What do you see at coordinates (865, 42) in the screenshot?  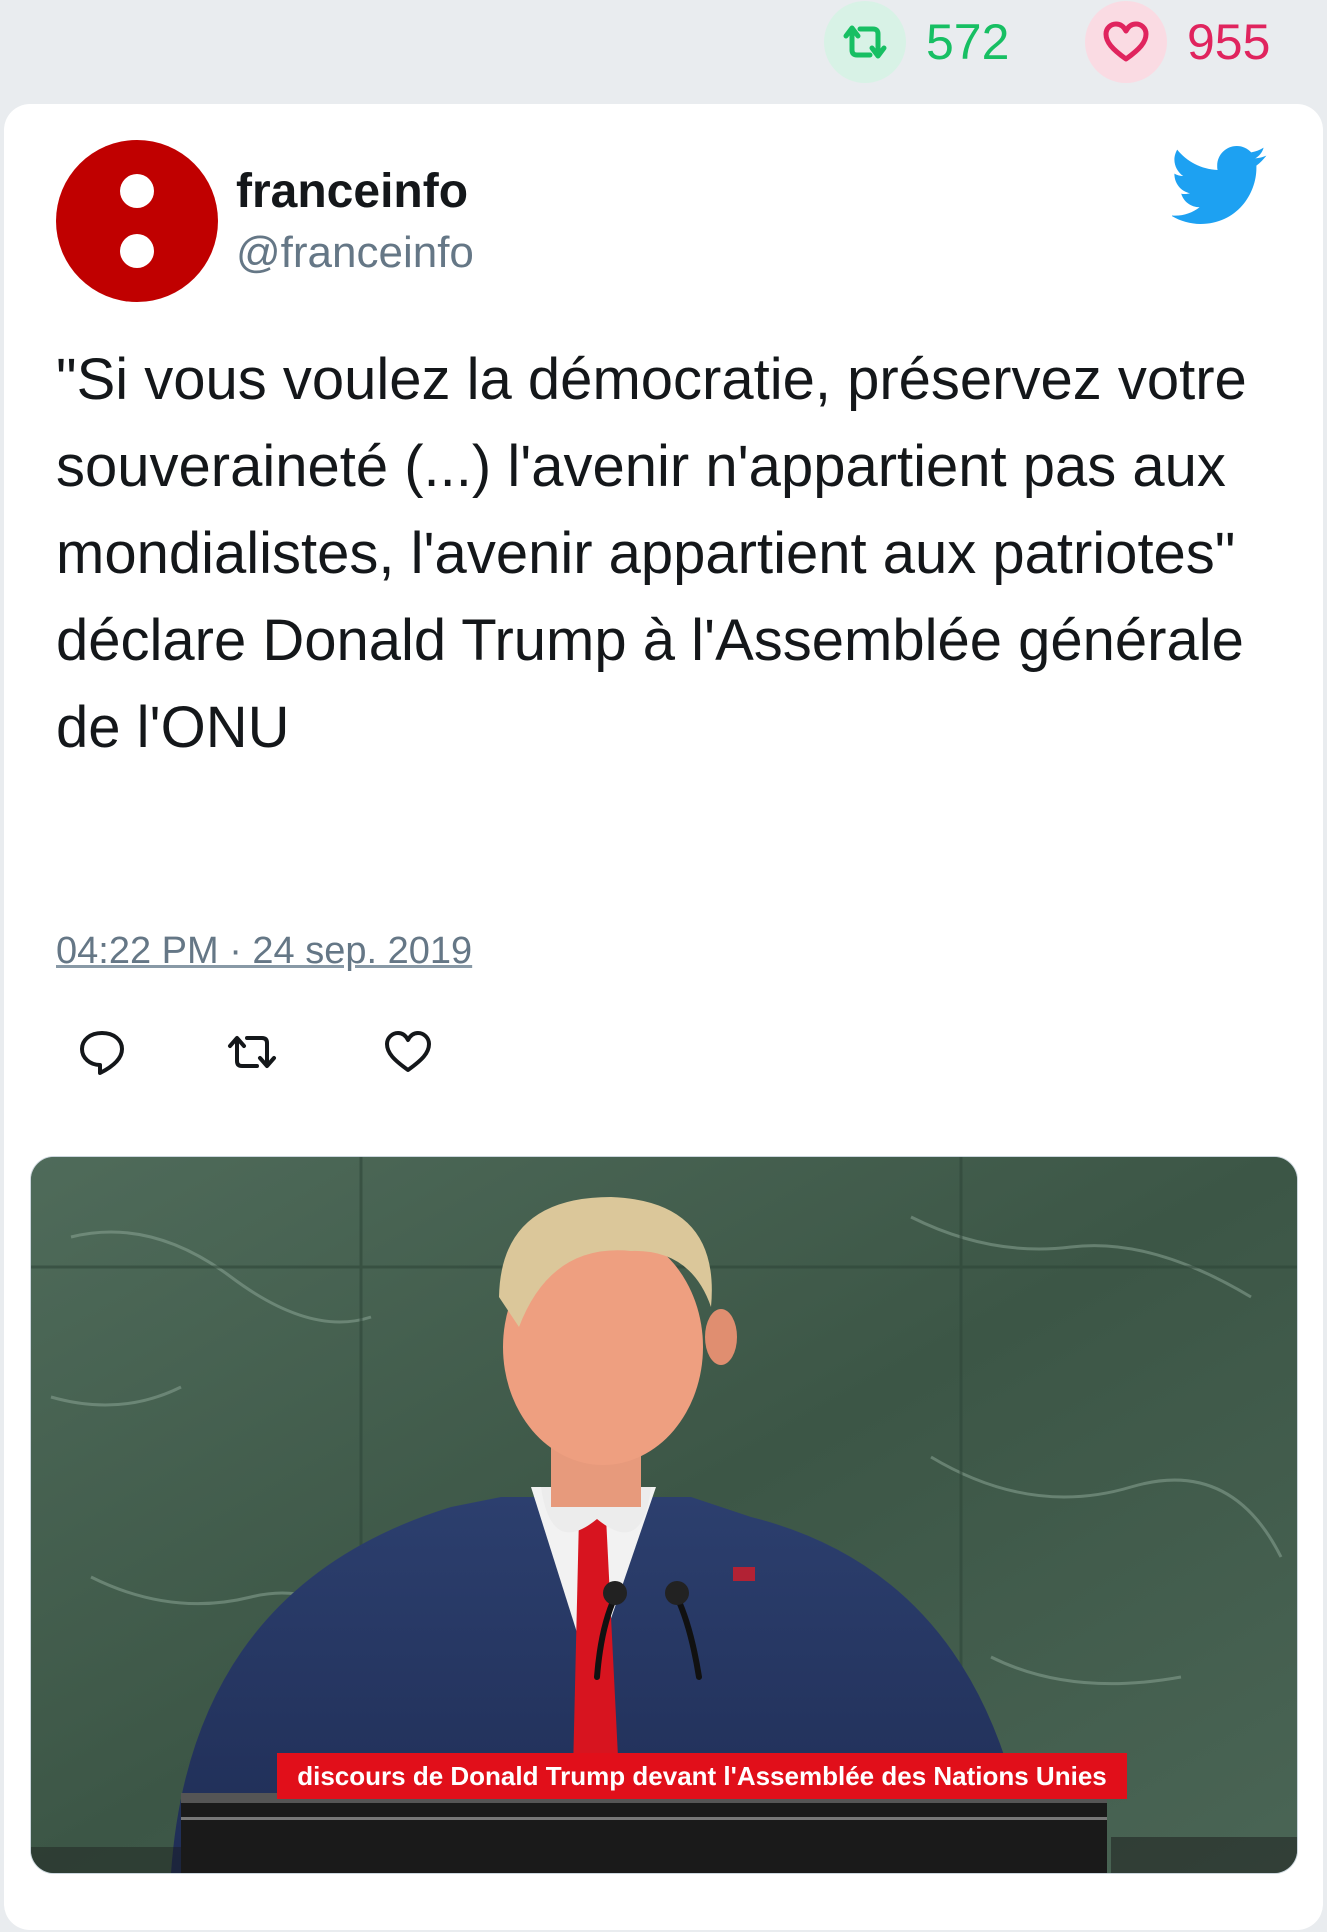 I see `retweet-icon` at bounding box center [865, 42].